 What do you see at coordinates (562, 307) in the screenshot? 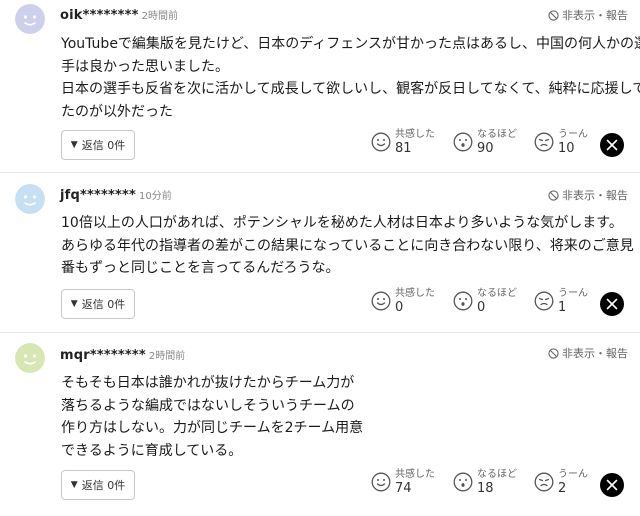
I see `reaction-count: 1` at bounding box center [562, 307].